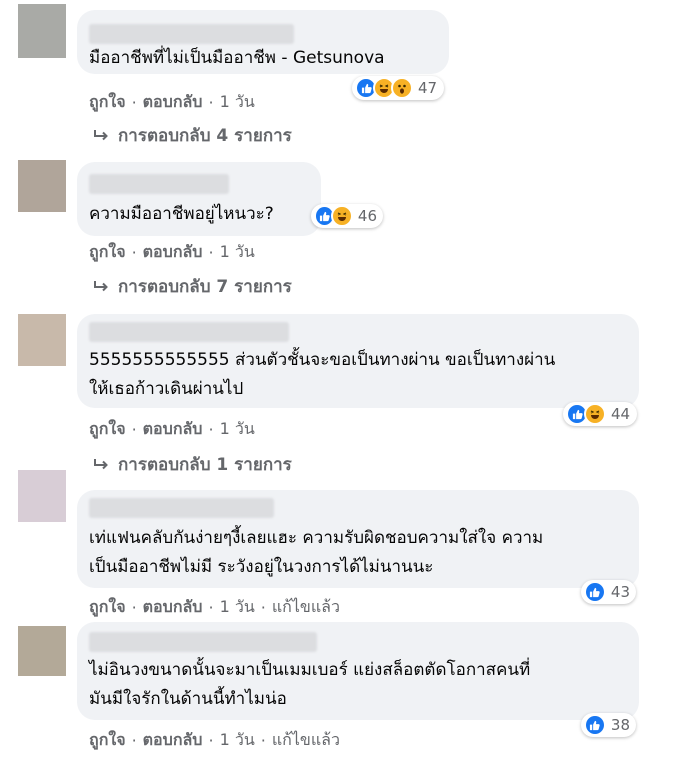 This screenshot has height=762, width=700. Describe the element at coordinates (205, 465) in the screenshot. I see `replies-label: การตอบกลับ 1 รายการ` at that location.